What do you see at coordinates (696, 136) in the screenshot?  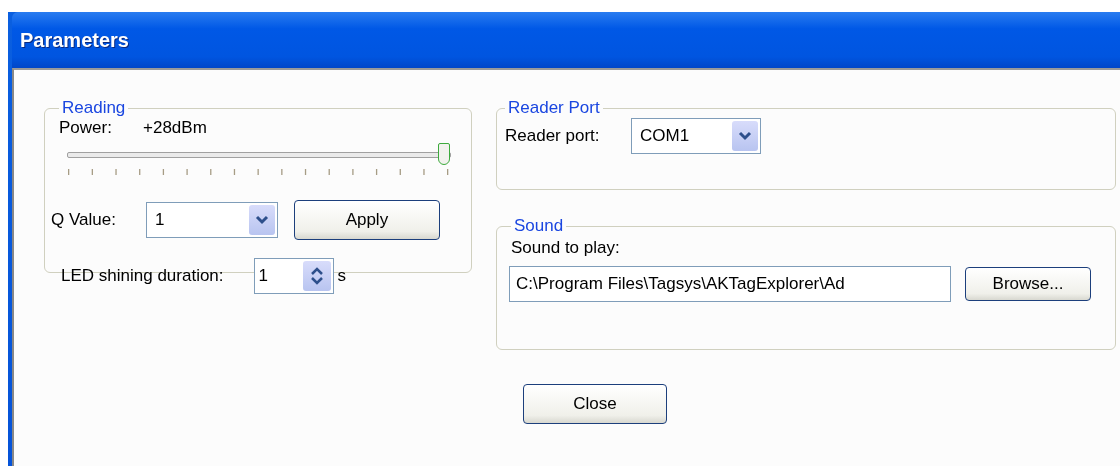 I see `reader-port-dropdown: COM1` at bounding box center [696, 136].